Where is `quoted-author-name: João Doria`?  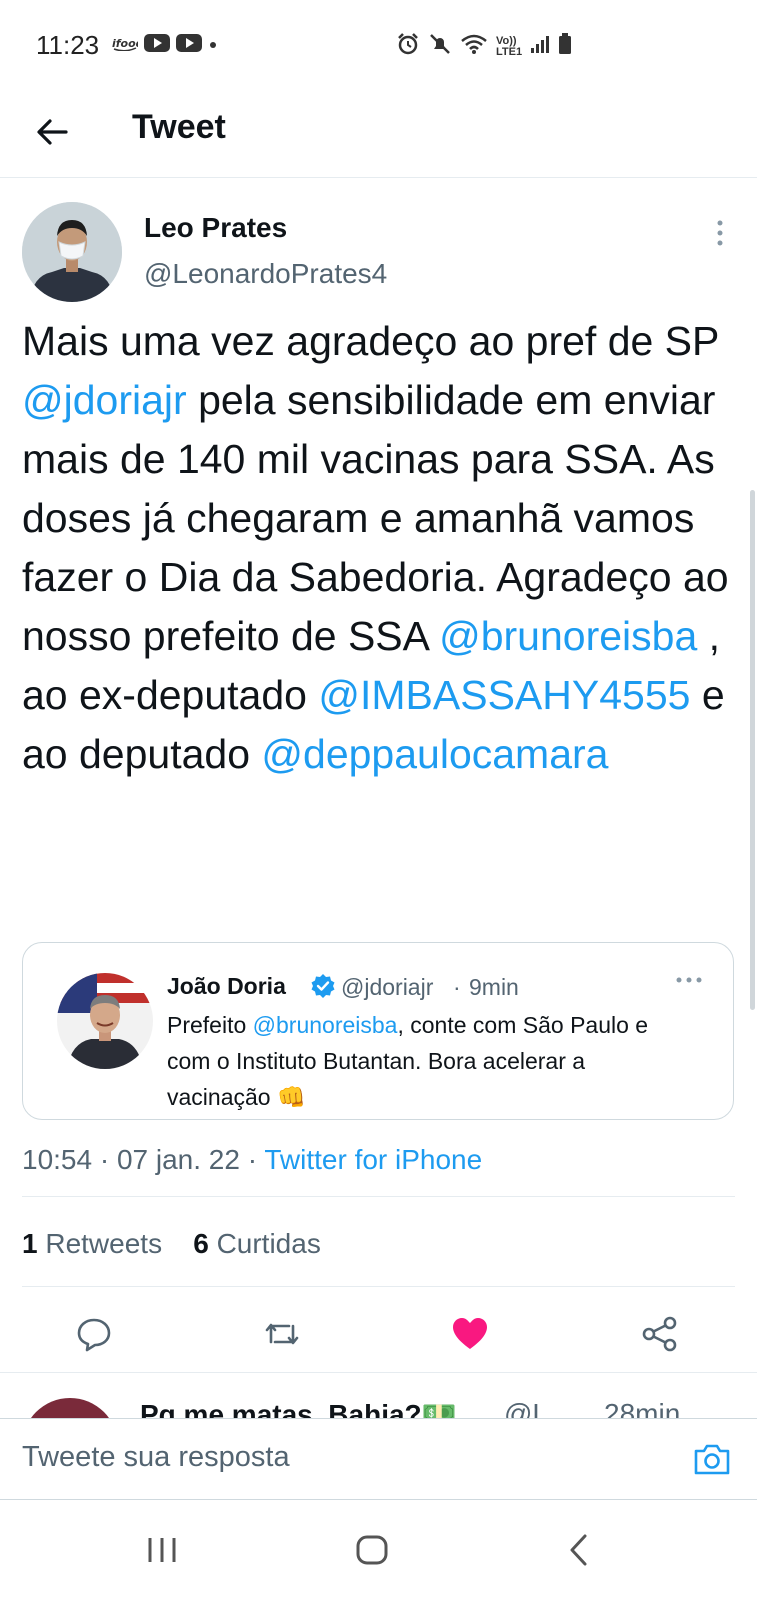 quoted-author-name: João Doria is located at coordinates (226, 986).